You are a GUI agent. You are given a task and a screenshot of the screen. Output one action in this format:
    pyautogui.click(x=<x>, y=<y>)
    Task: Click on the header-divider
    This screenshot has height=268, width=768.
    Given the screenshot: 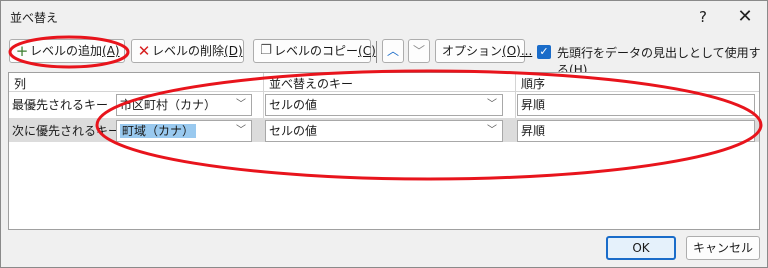 What is the action you would take?
    pyautogui.click(x=384, y=91)
    